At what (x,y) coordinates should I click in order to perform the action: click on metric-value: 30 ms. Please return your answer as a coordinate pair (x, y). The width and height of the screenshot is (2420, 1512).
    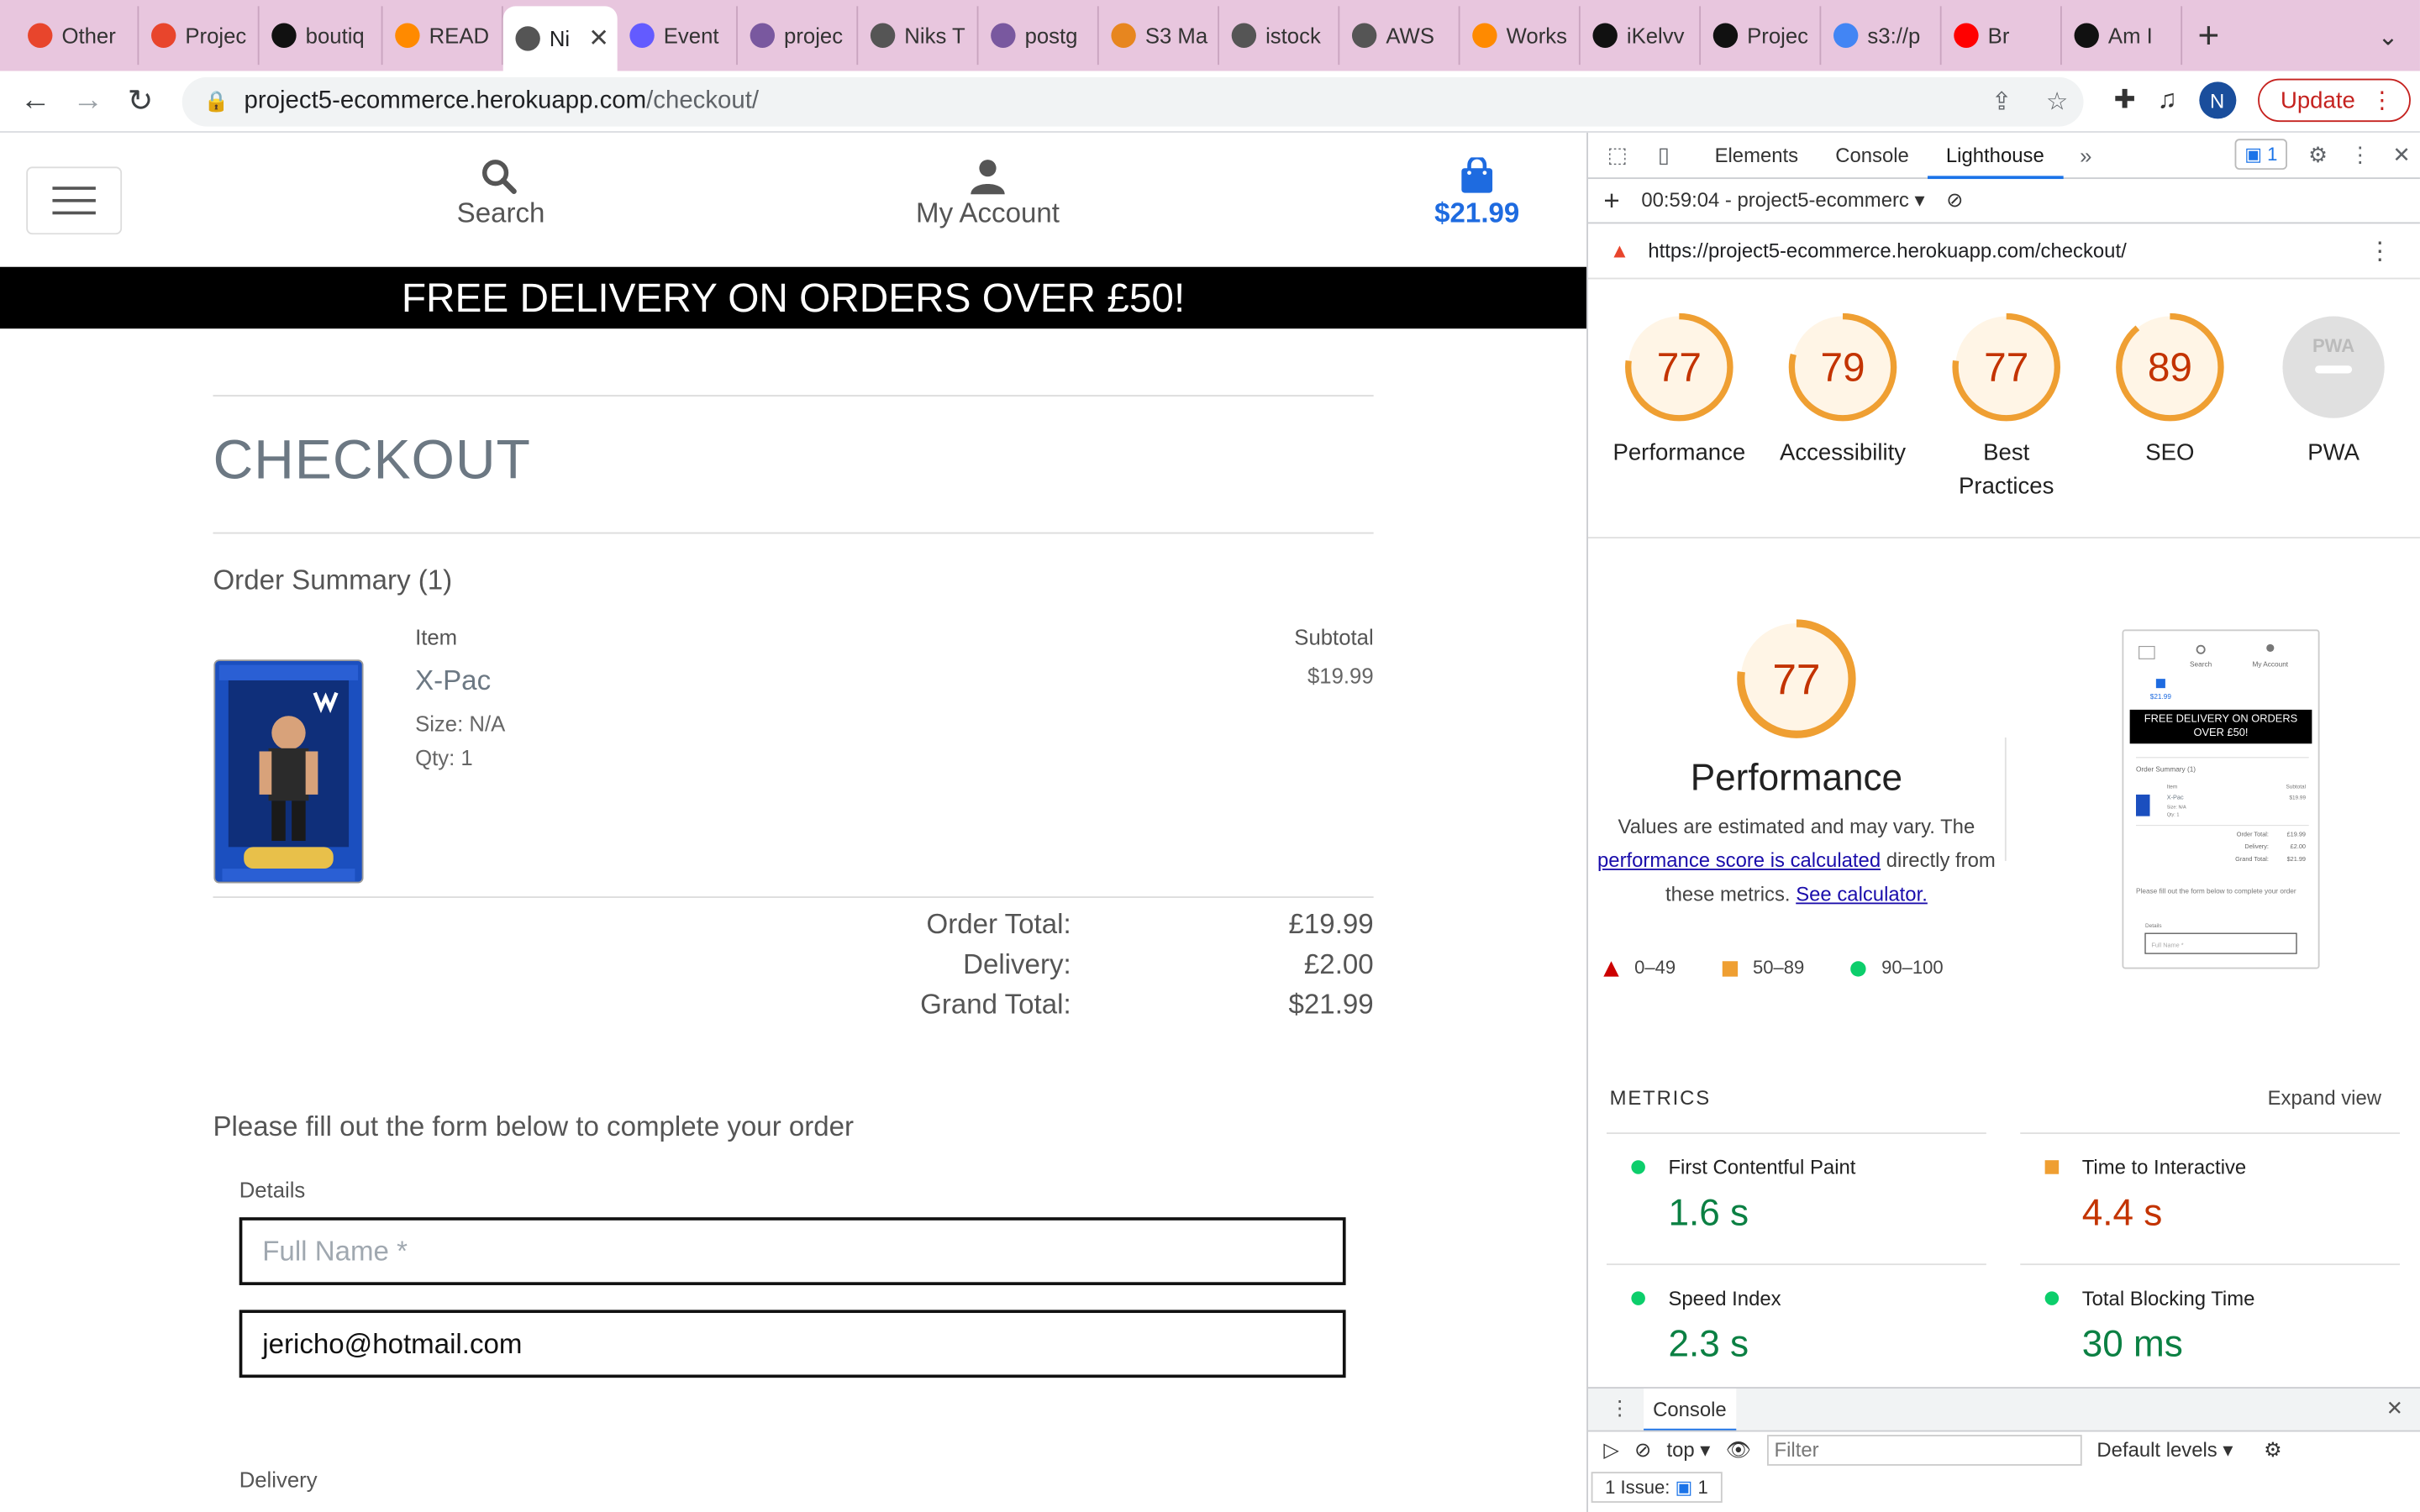
    Looking at the image, I should click on (2132, 1344).